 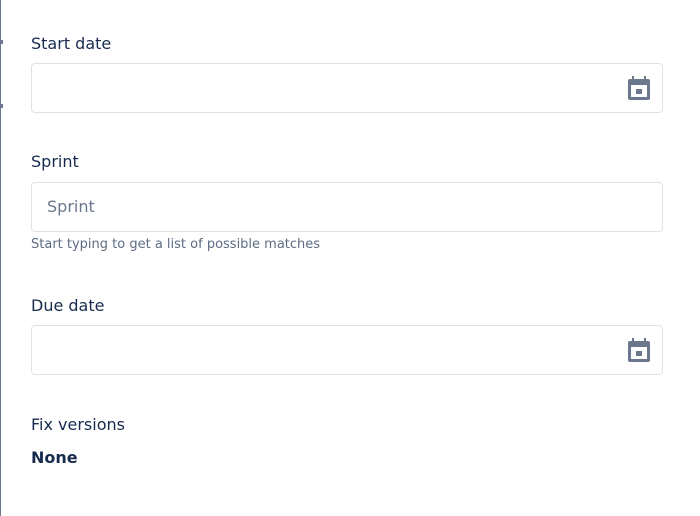 I want to click on fix-versions-label: Fix versions, so click(x=78, y=424).